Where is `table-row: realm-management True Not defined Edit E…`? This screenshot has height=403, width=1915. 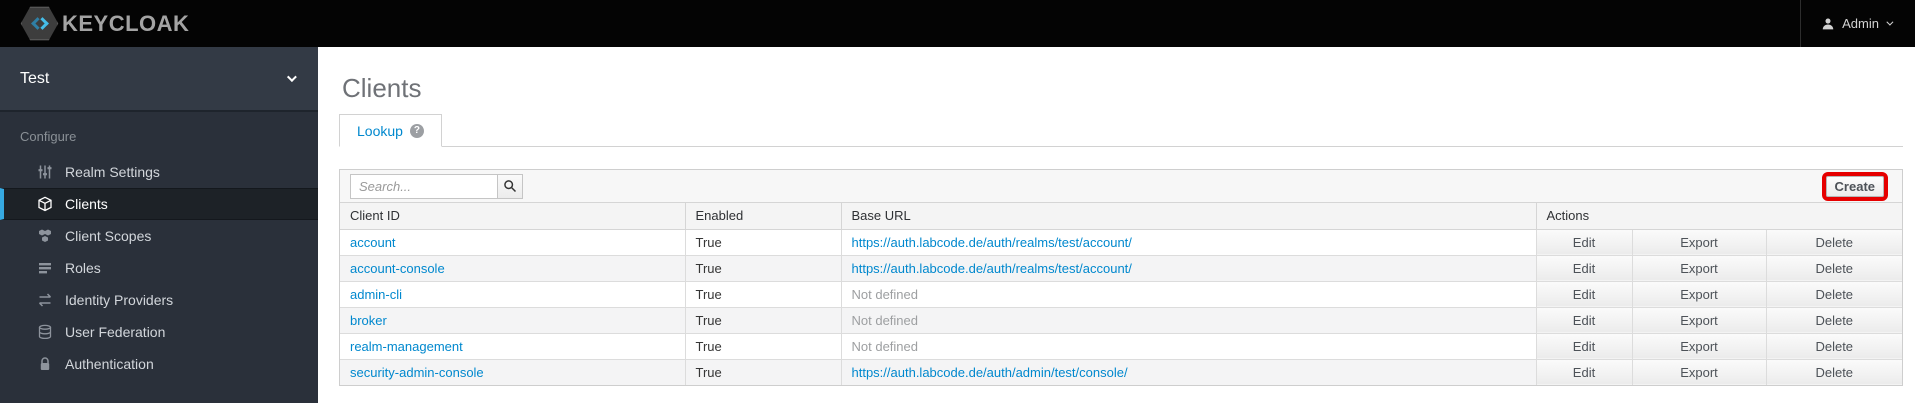
table-row: realm-management True Not defined Edit E… is located at coordinates (1121, 345).